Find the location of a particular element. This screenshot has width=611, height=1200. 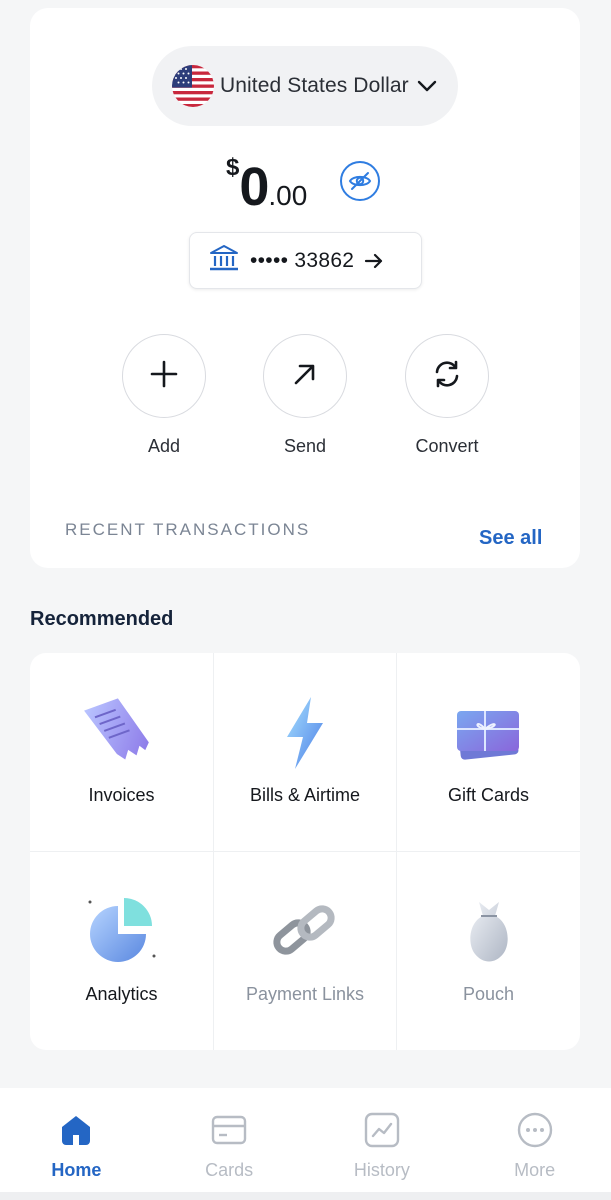

eye-off-icon is located at coordinates (360, 181).